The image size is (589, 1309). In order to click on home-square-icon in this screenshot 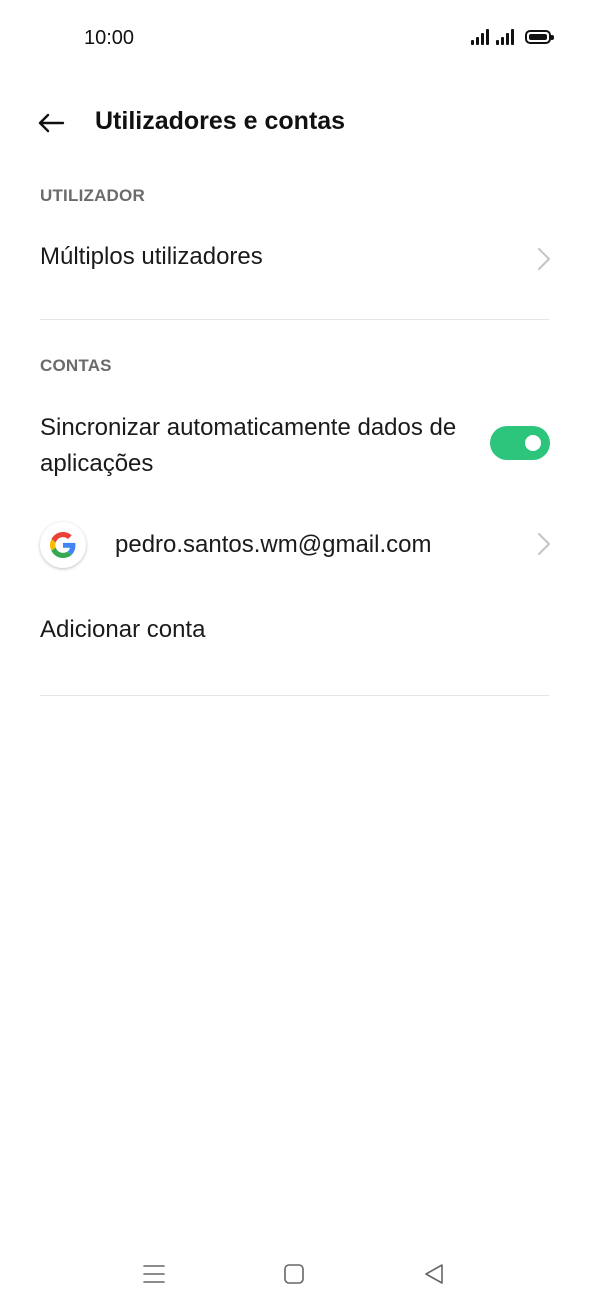, I will do `click(294, 1274)`.